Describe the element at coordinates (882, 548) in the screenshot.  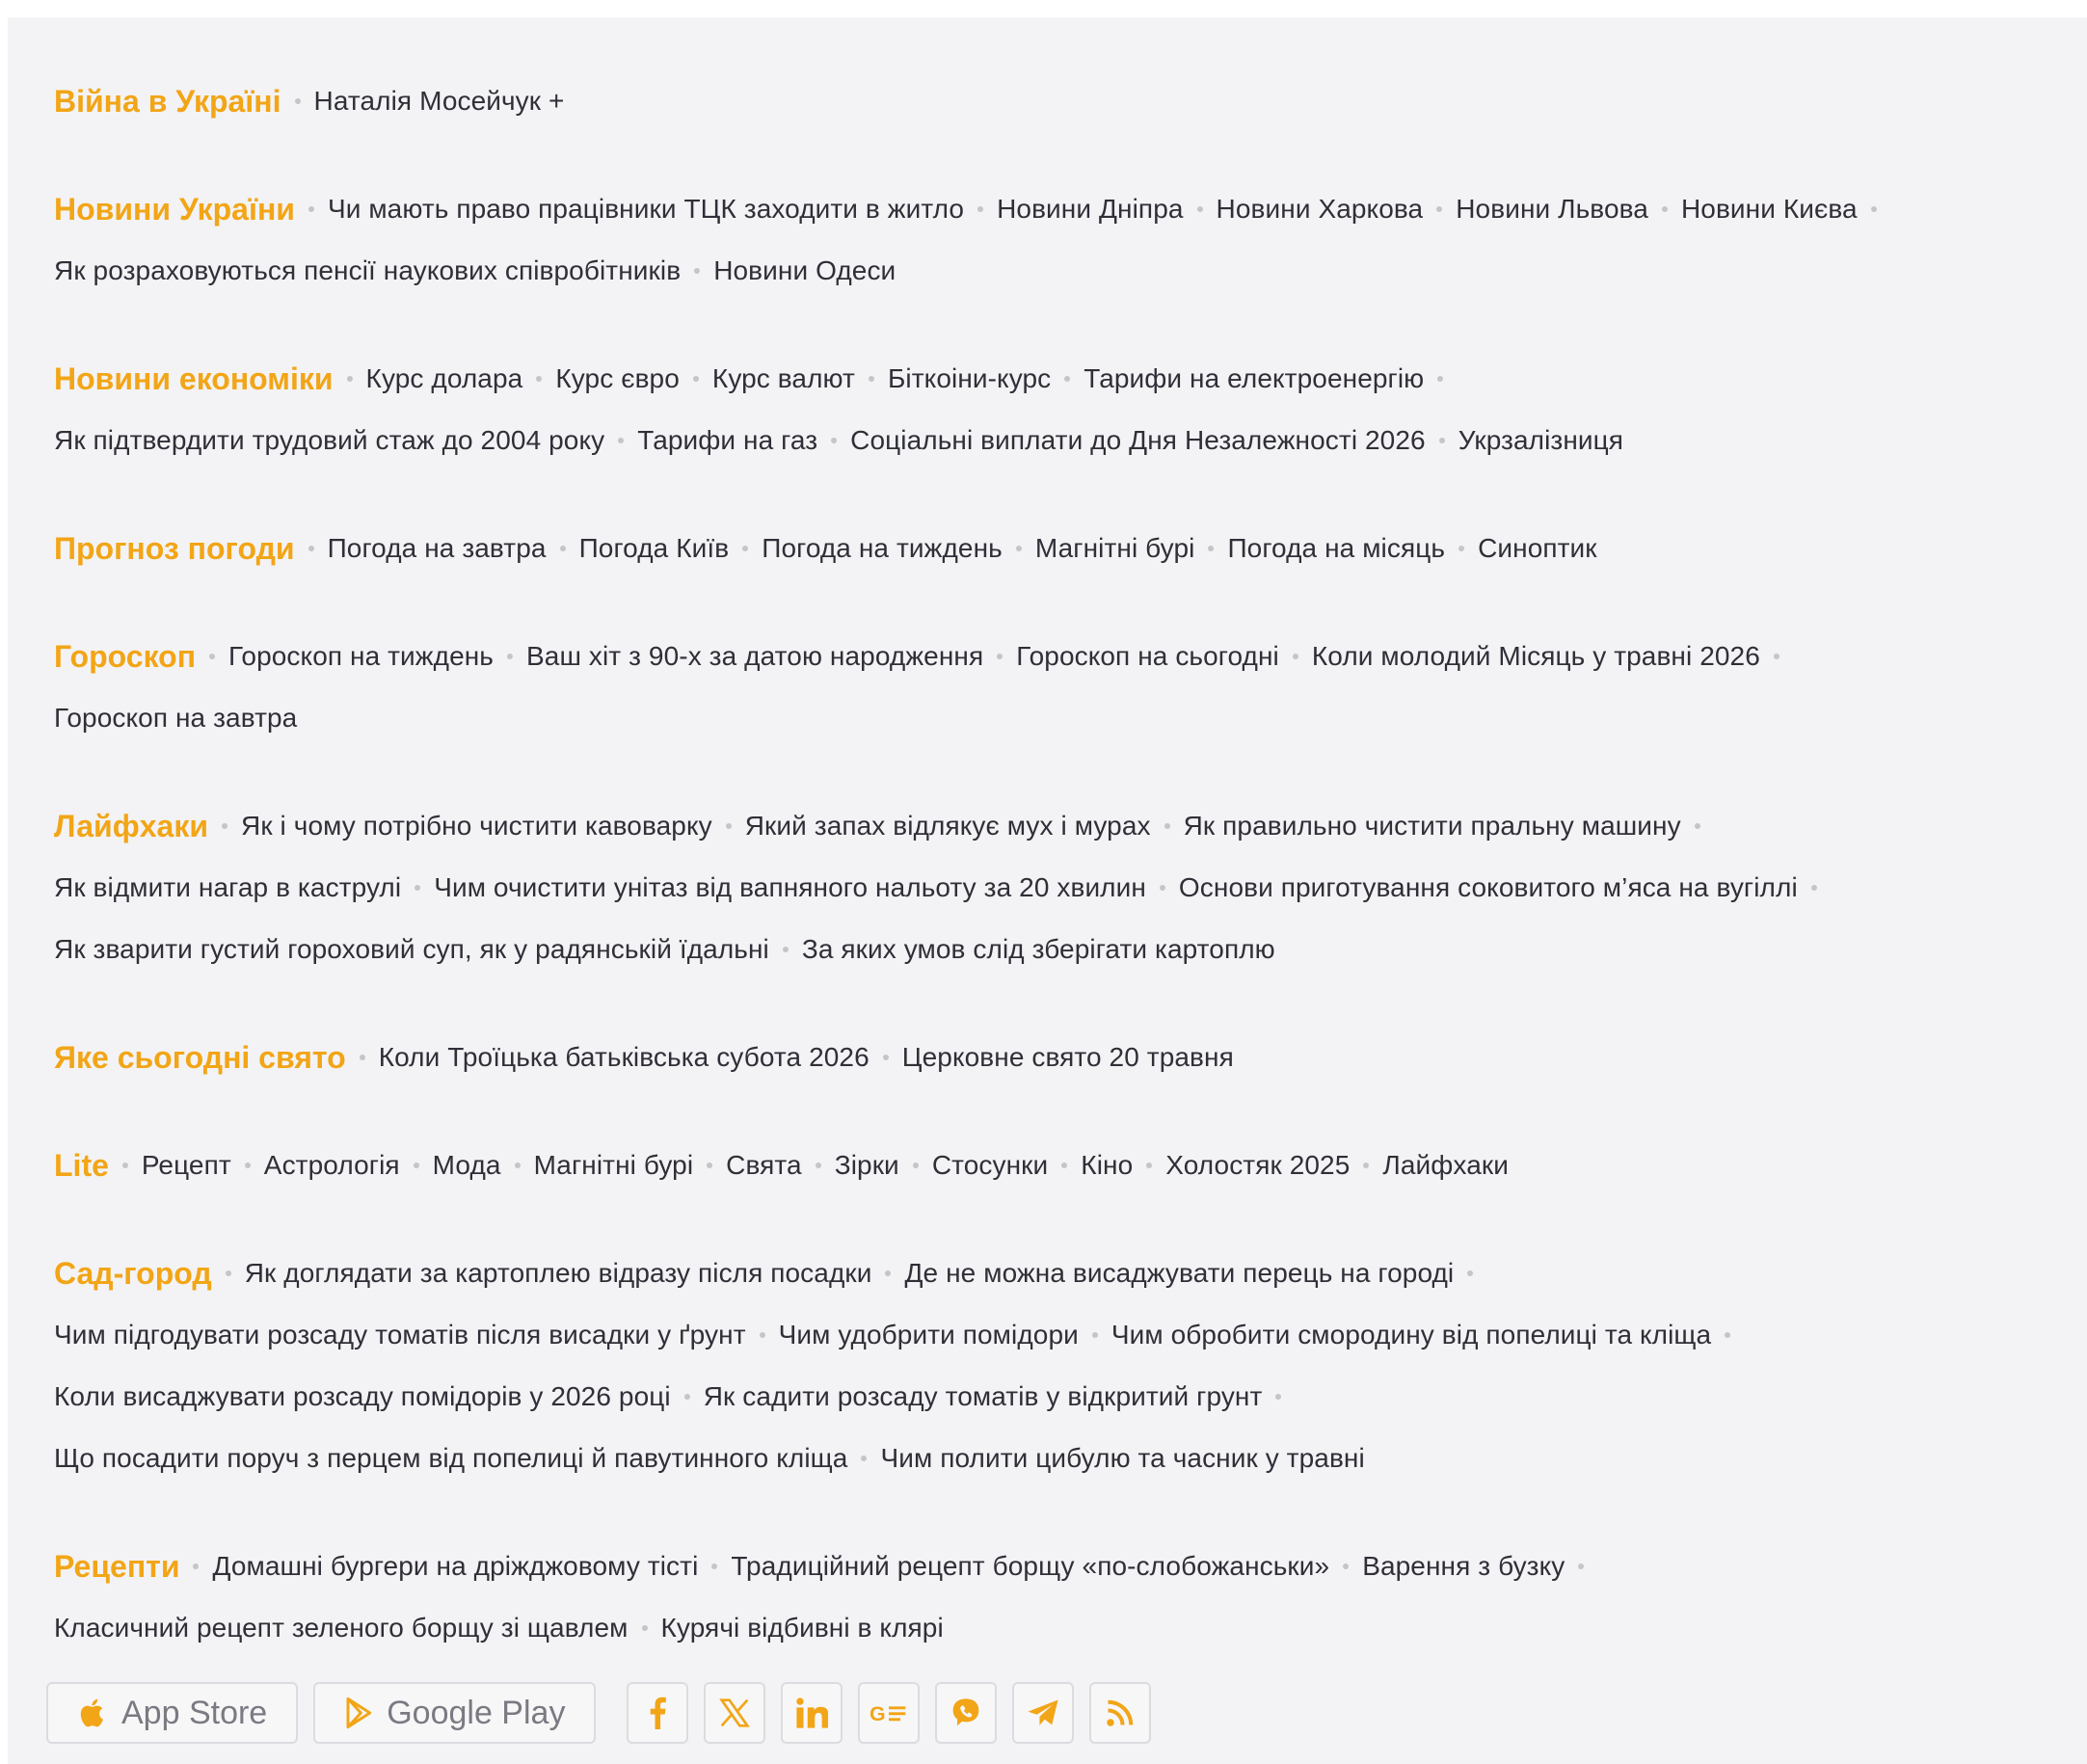
I see `tag-link: Погода на тиждень` at that location.